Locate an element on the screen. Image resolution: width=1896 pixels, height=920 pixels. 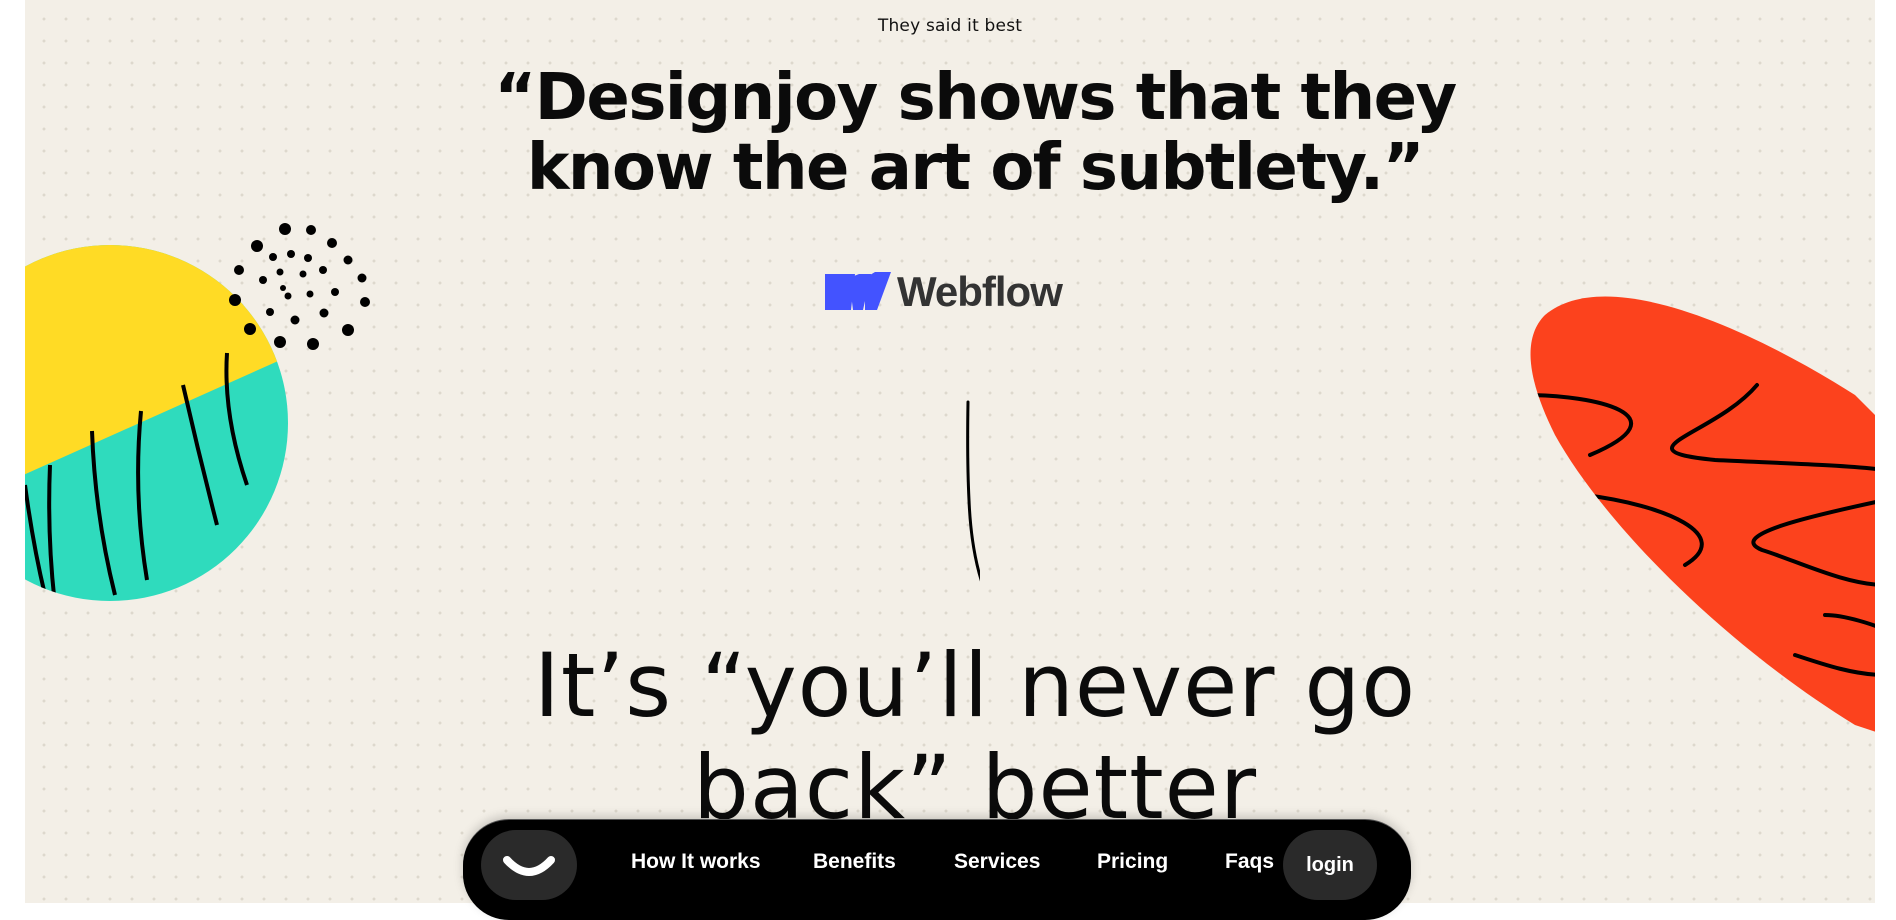
nav-link-how-it-works: How It works is located at coordinates (696, 862).